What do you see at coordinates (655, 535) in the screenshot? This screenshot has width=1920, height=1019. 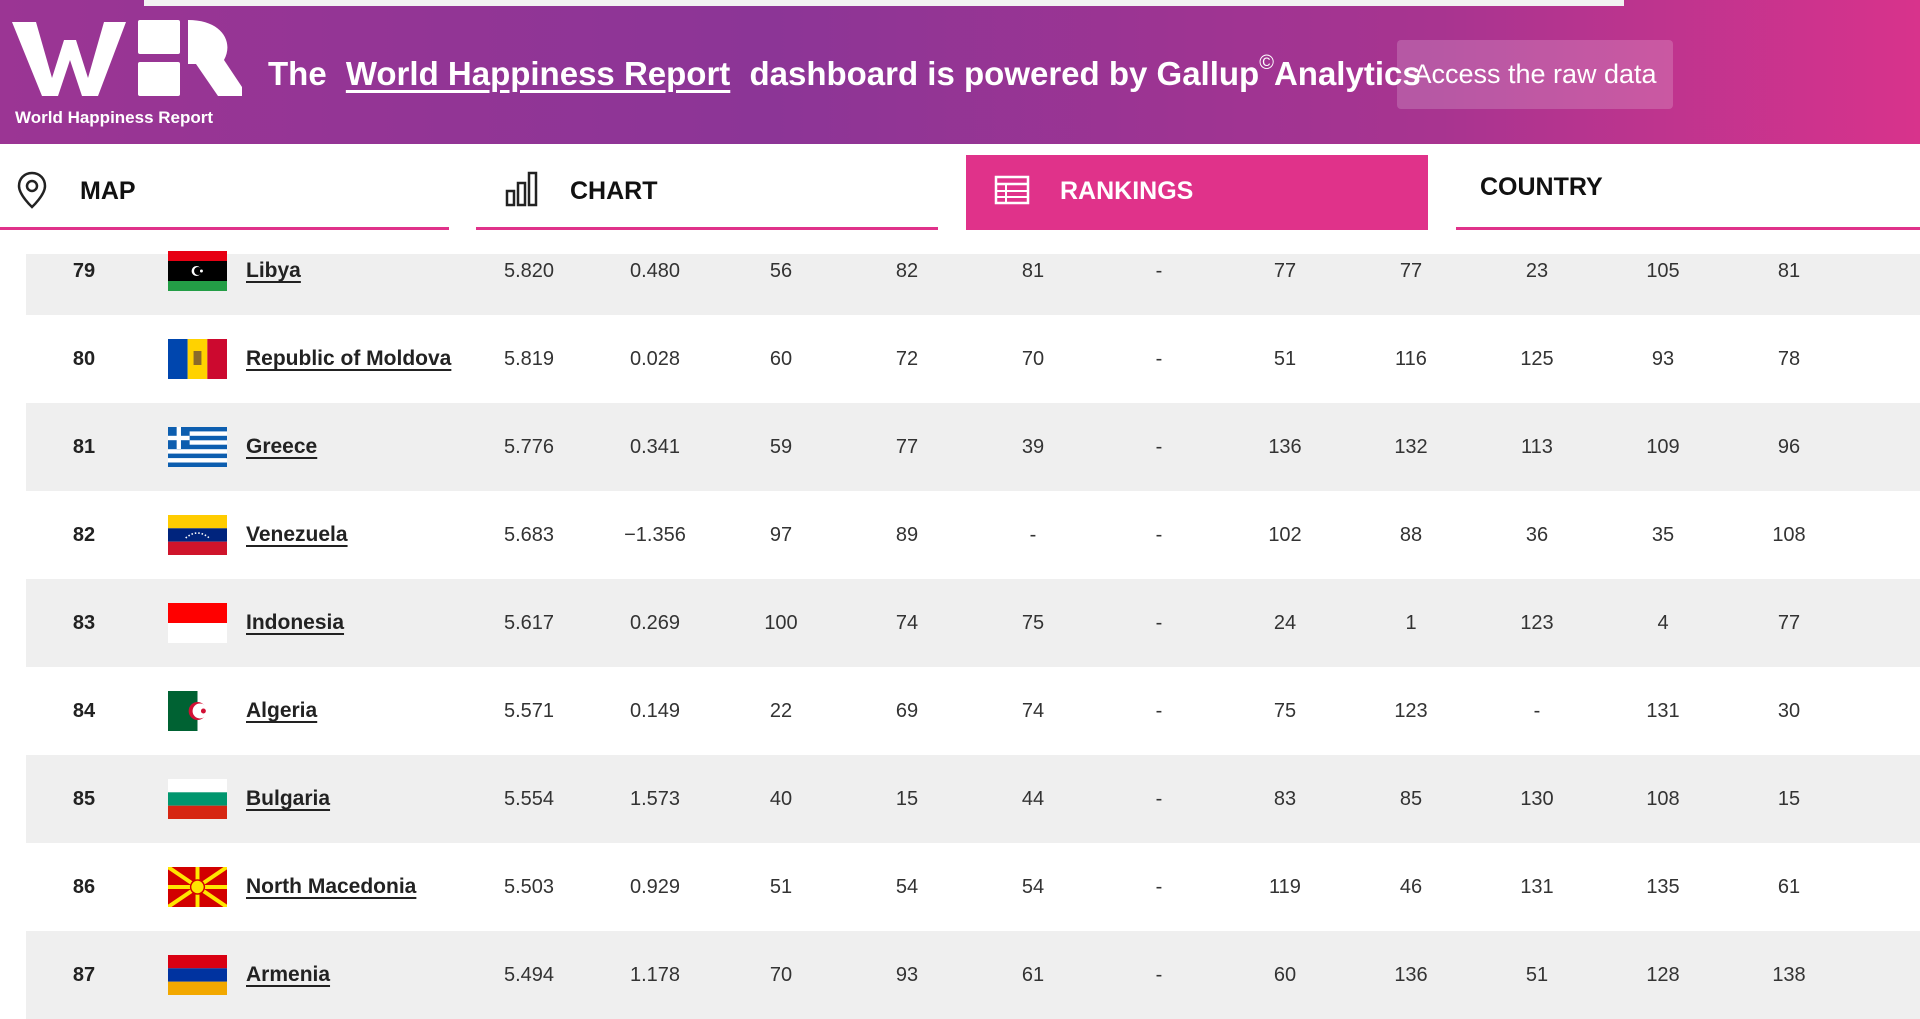 I see `value-cell: −1.356` at bounding box center [655, 535].